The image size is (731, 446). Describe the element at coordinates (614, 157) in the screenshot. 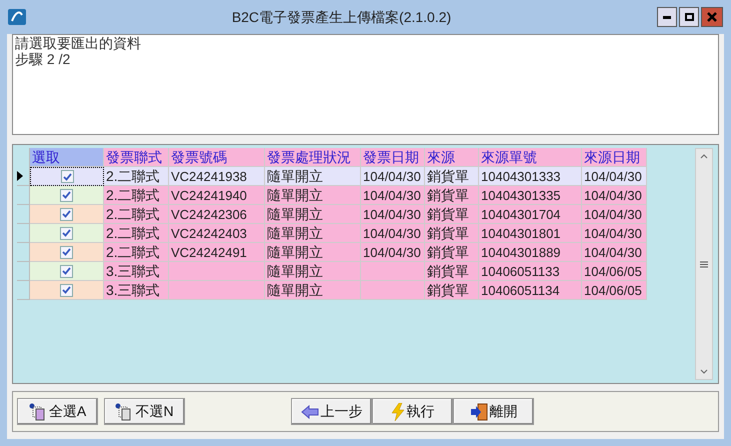

I see `column-header: 來源日期` at that location.